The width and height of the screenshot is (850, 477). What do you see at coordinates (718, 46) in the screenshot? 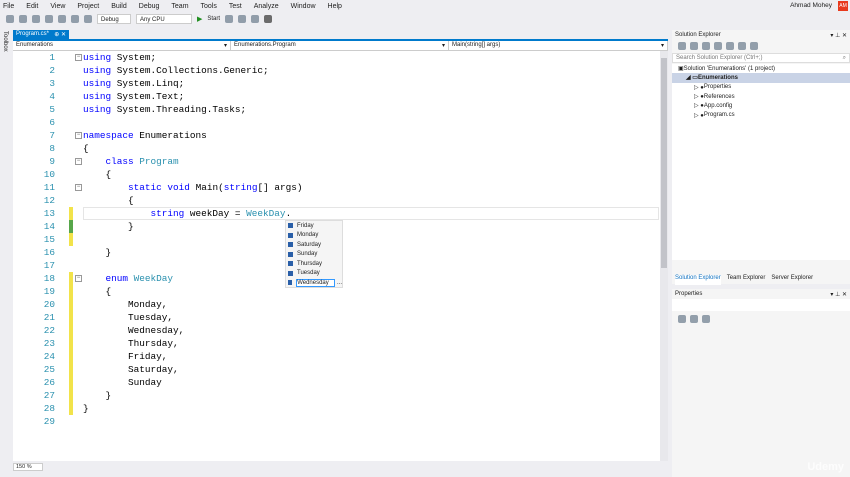
I see `sync-icon` at bounding box center [718, 46].